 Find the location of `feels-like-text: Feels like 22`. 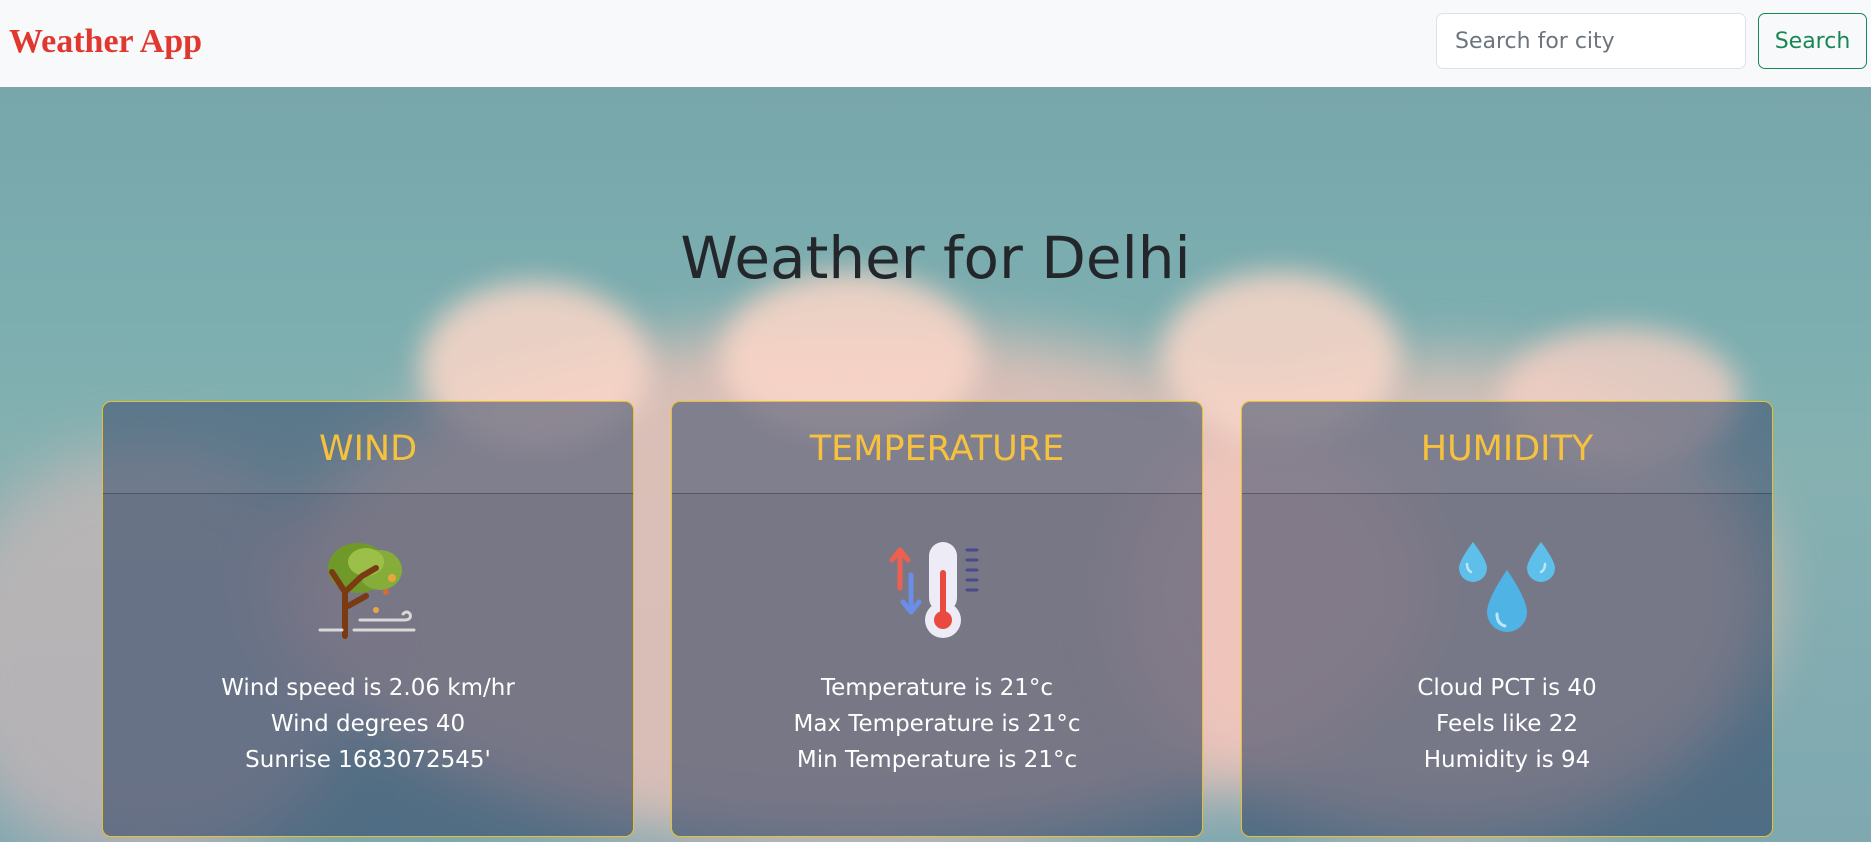

feels-like-text: Feels like 22 is located at coordinates (1507, 724).